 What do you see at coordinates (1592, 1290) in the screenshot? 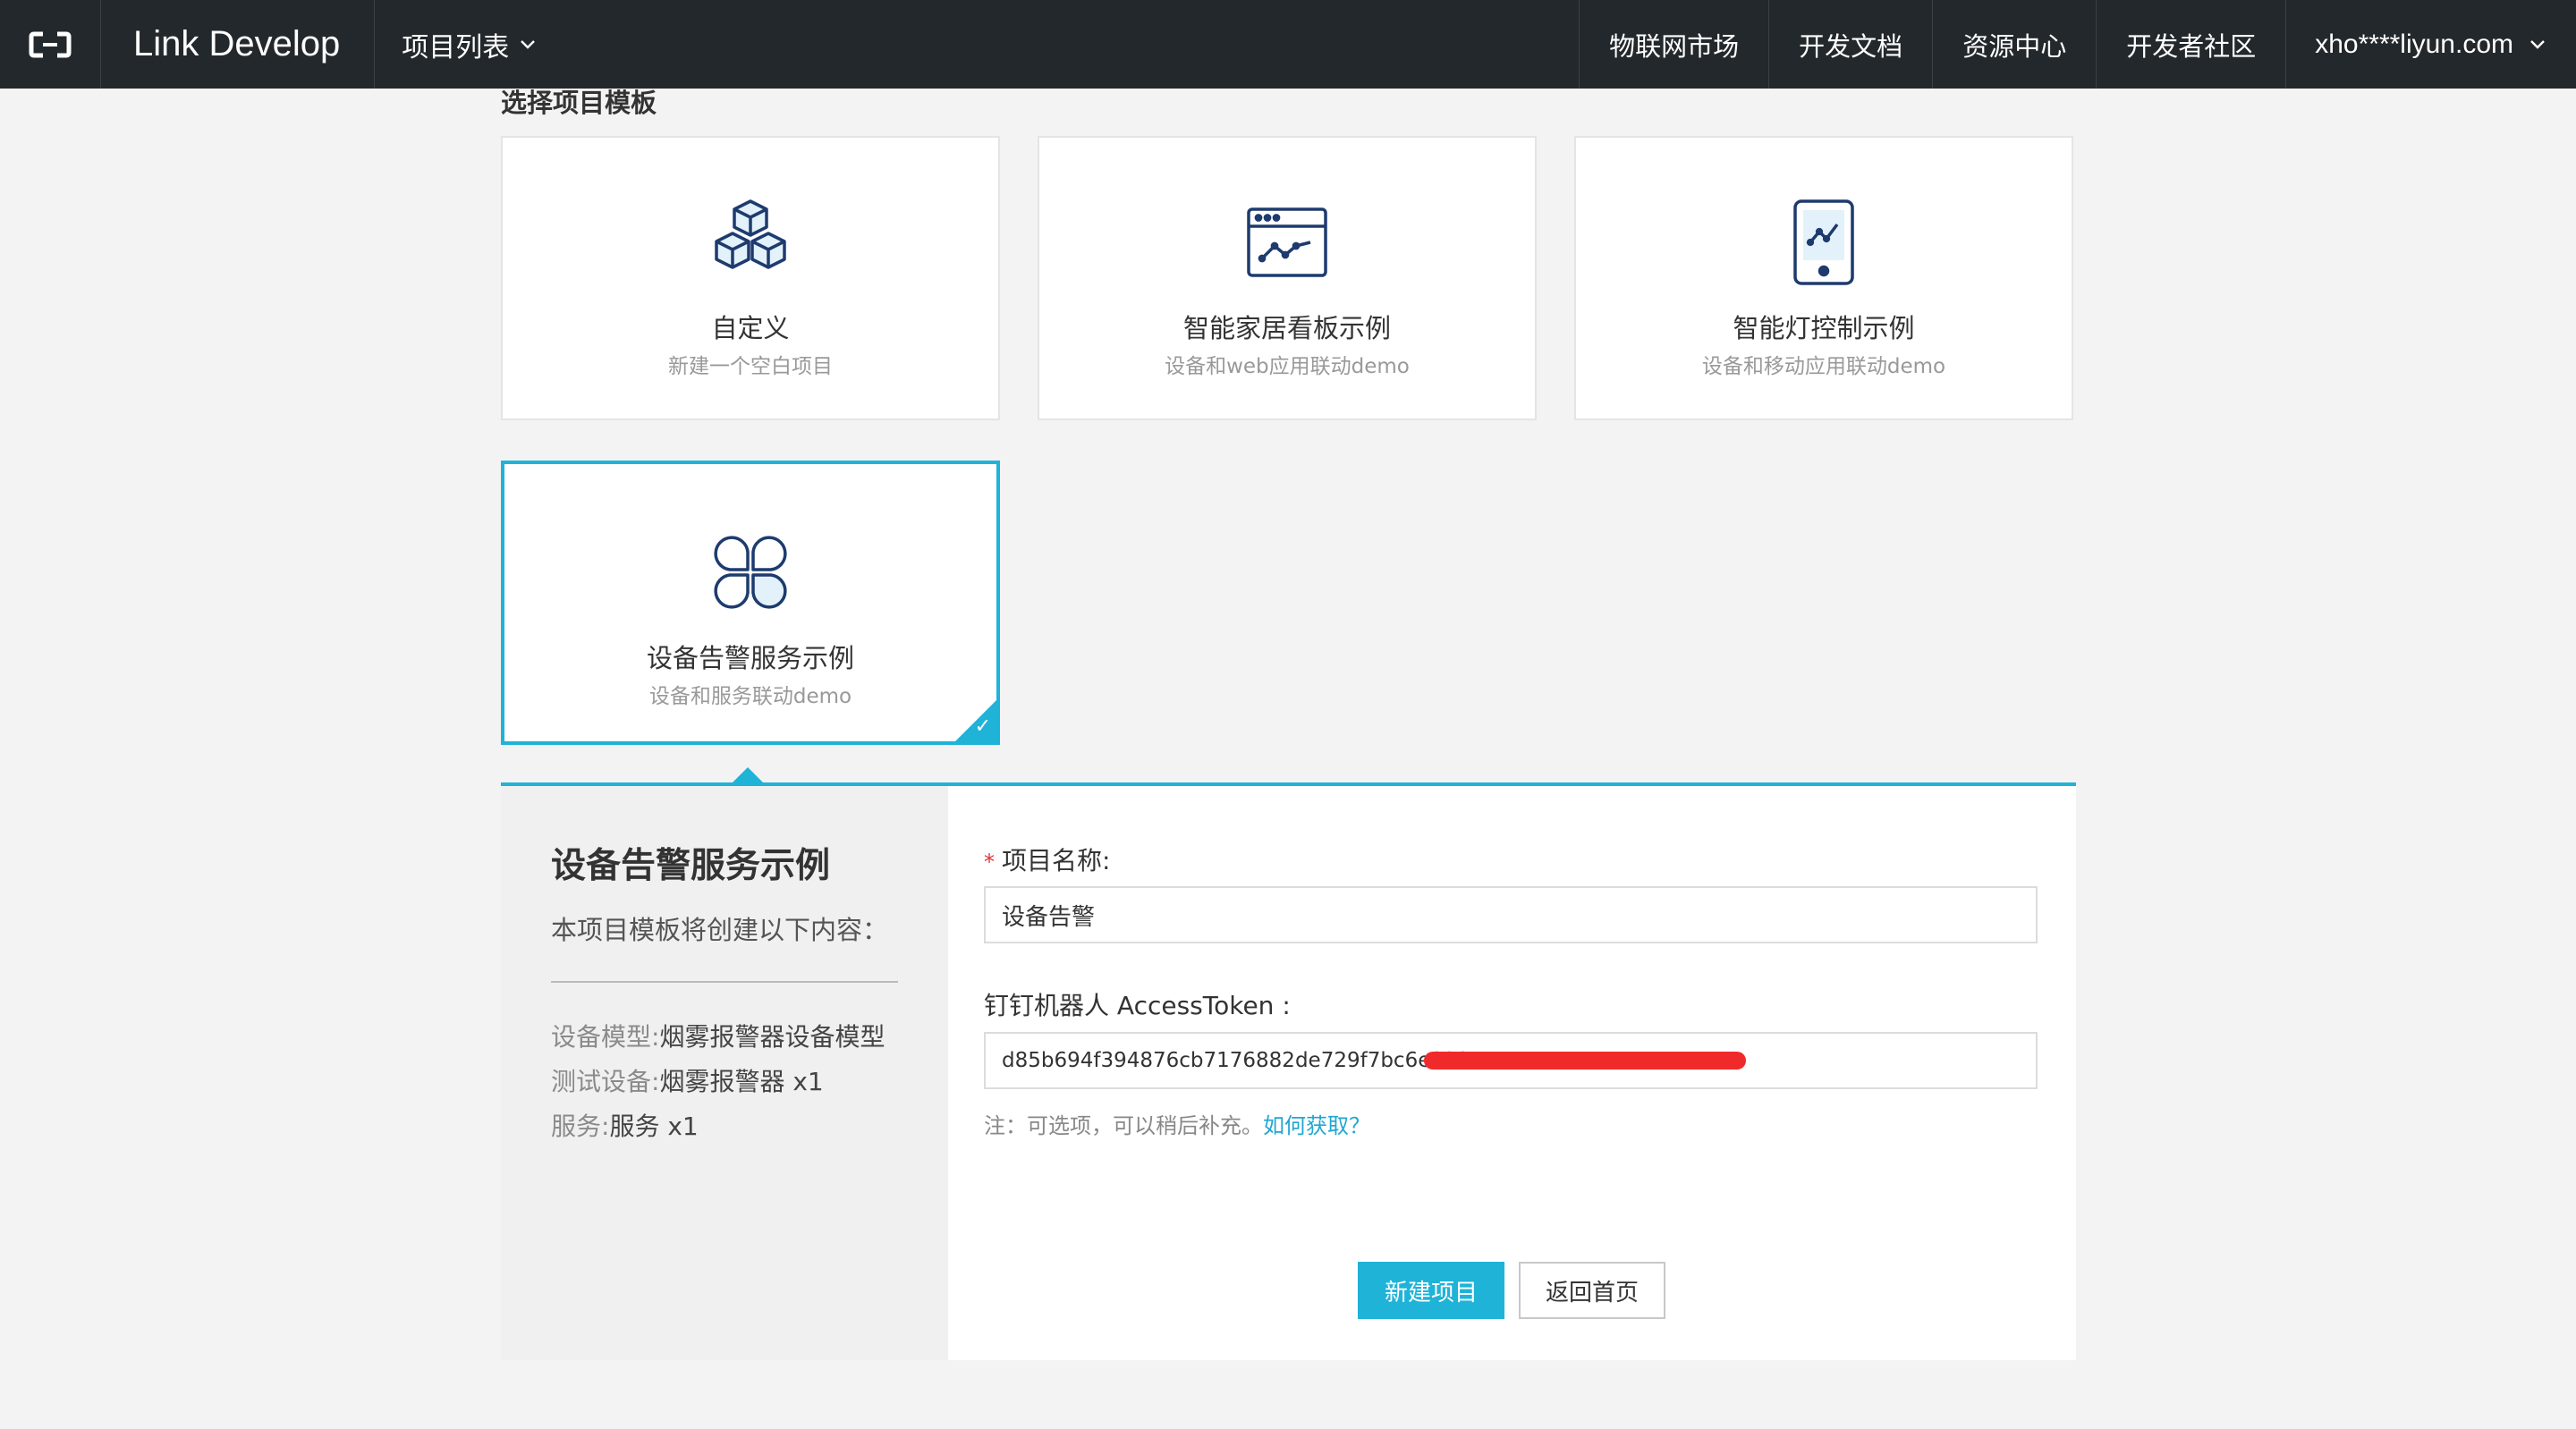
I see `back-home-button: 返回首页` at bounding box center [1592, 1290].